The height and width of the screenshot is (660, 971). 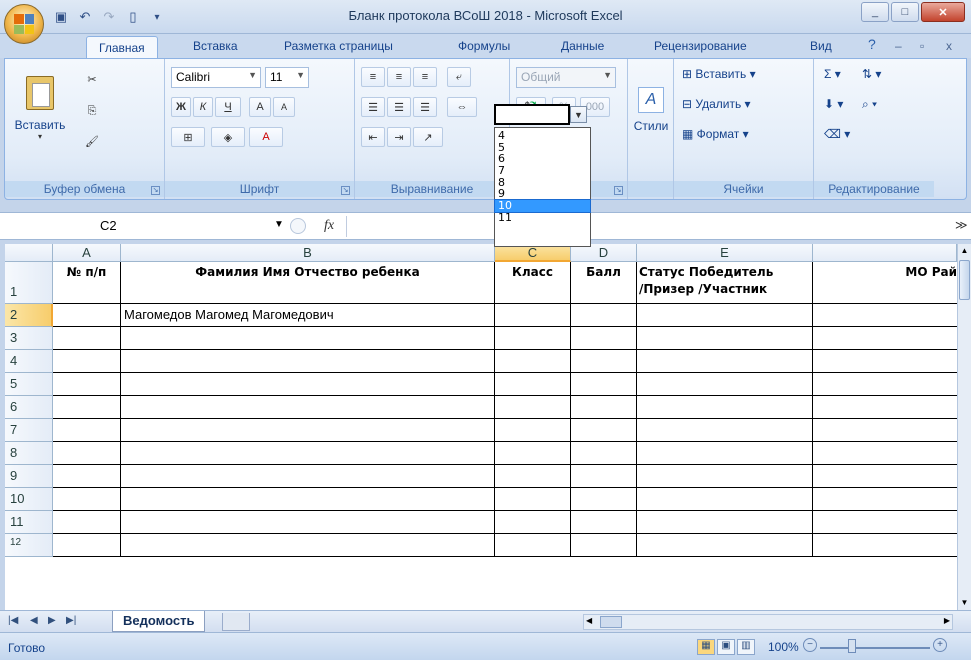 I want to click on hscroll-thumb, so click(x=611, y=622).